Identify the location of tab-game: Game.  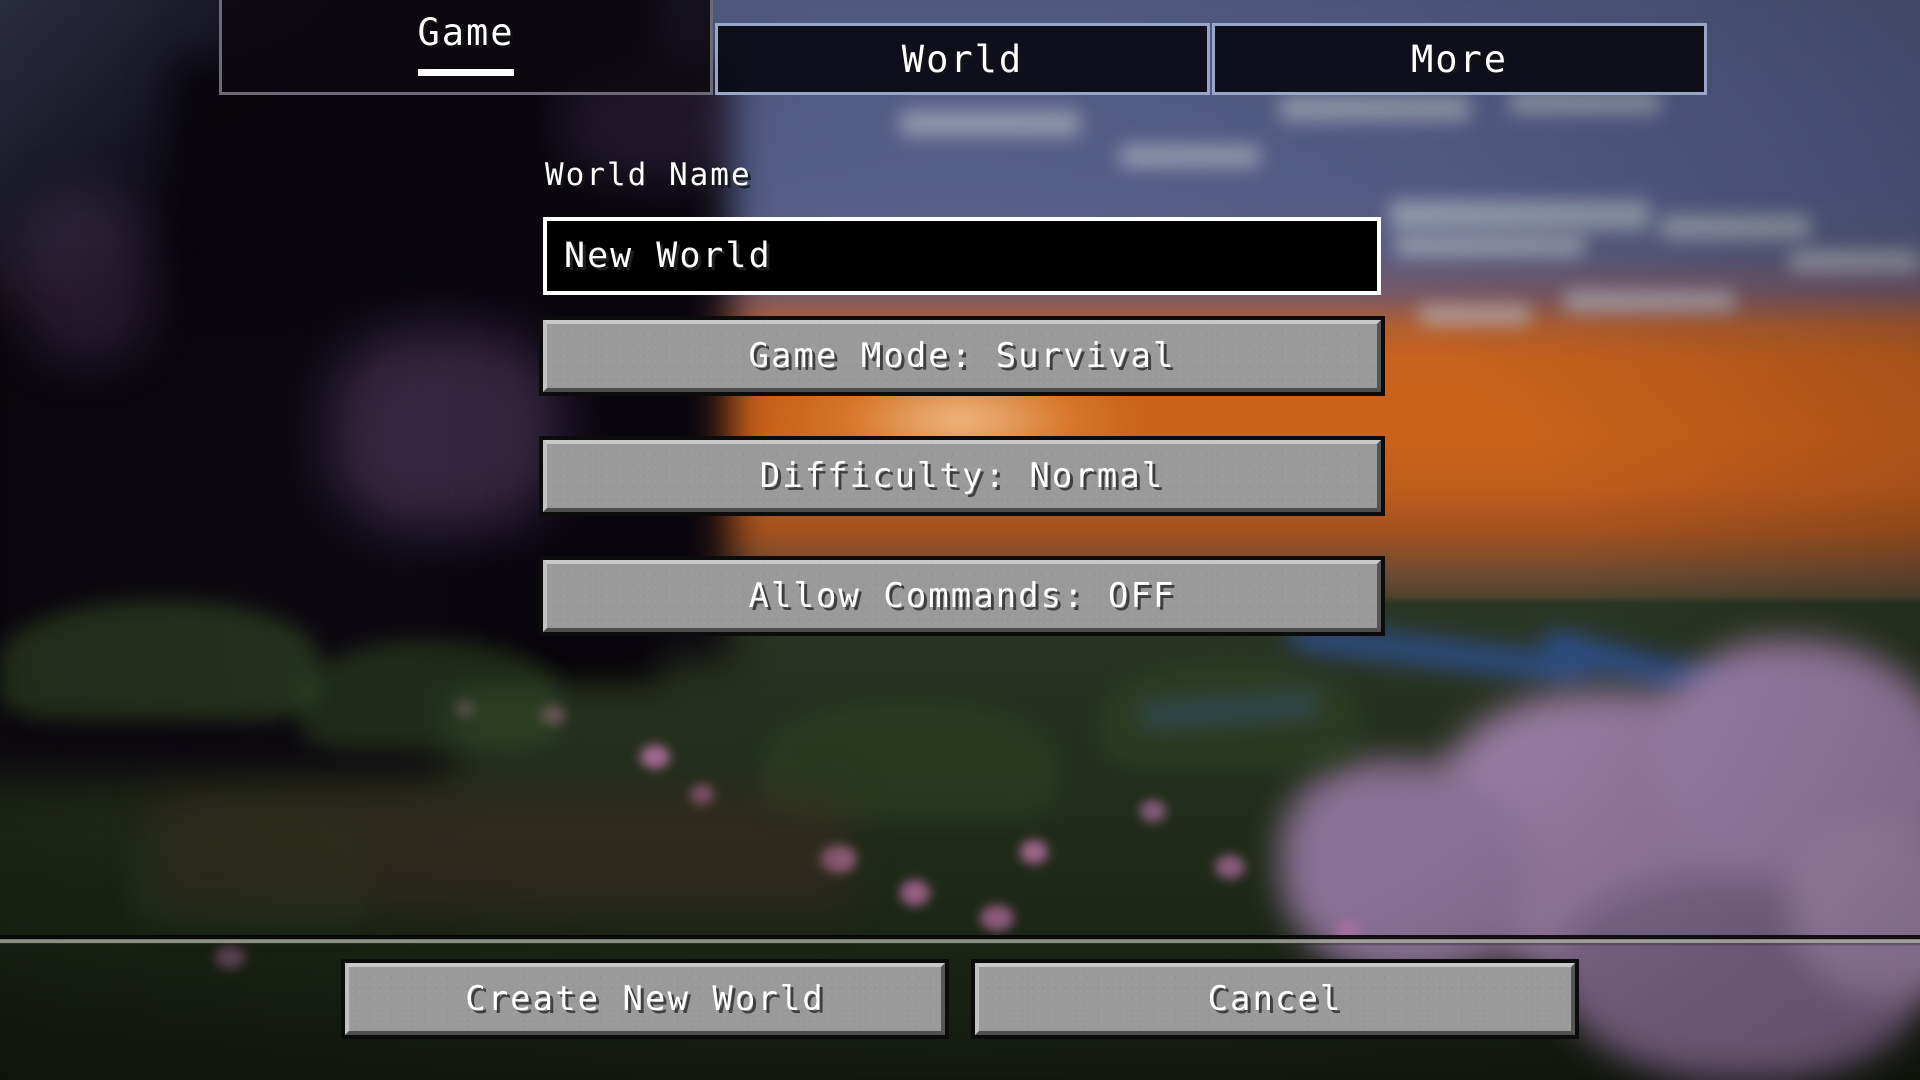
(466, 47).